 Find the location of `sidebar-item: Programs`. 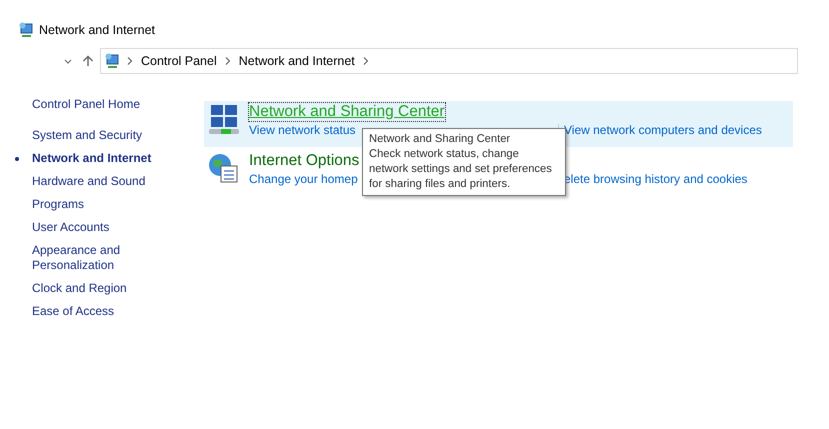

sidebar-item: Programs is located at coordinates (99, 204).